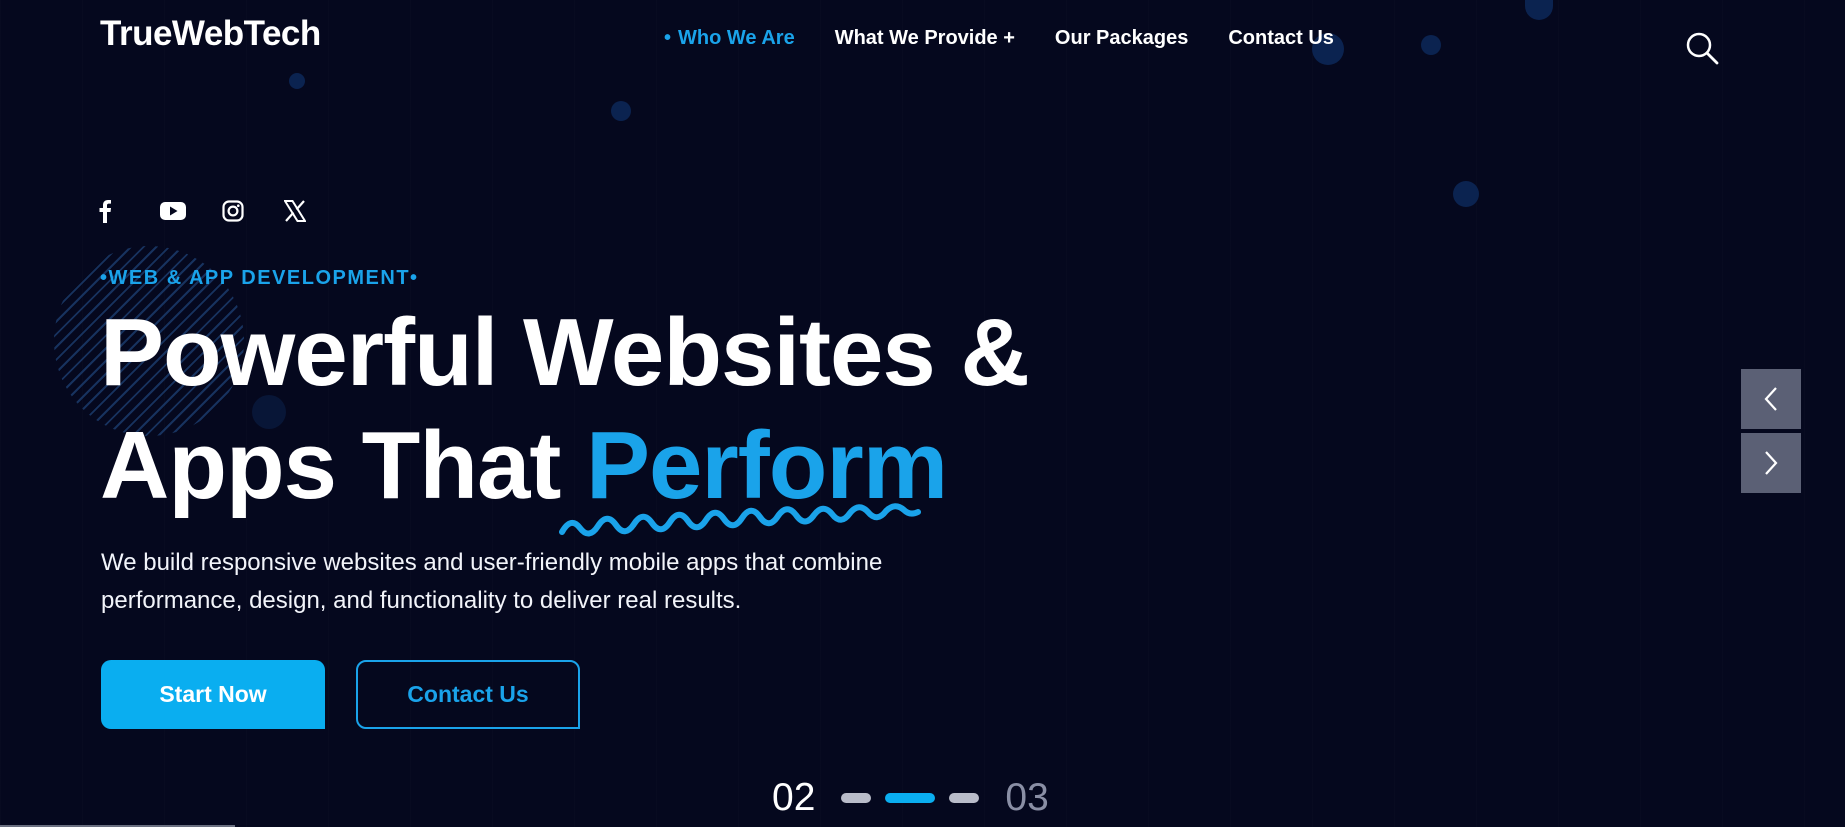 The height and width of the screenshot is (827, 1845). I want to click on slider-pagination: 02 03, so click(910, 798).